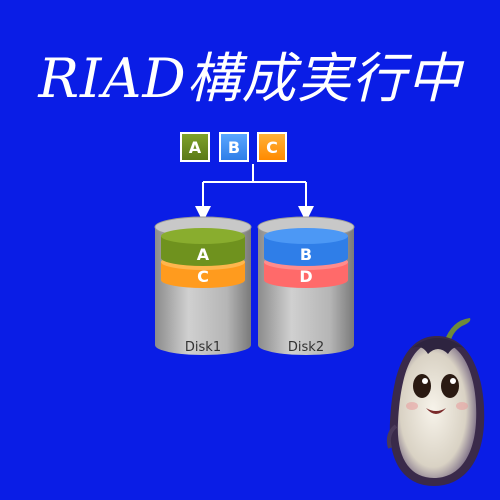  I want to click on disk-2: B D Disk2, so click(306, 285).